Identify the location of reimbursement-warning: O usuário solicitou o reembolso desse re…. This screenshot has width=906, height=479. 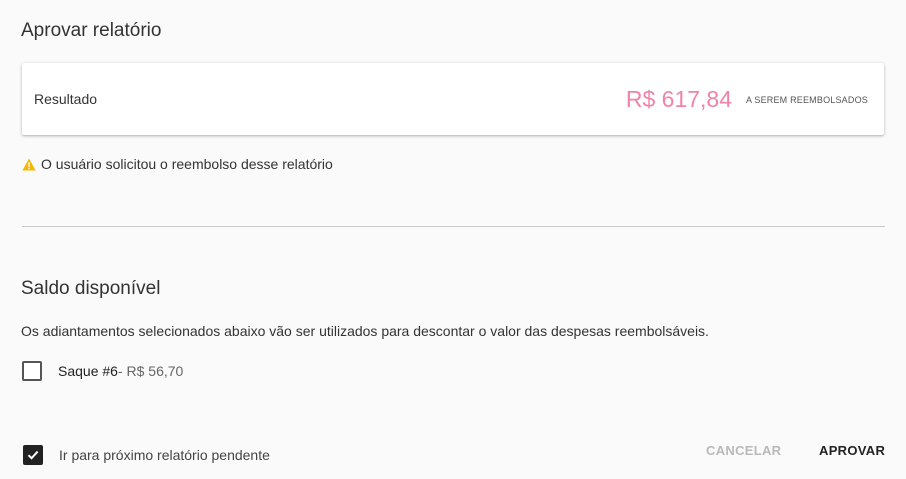
(177, 164).